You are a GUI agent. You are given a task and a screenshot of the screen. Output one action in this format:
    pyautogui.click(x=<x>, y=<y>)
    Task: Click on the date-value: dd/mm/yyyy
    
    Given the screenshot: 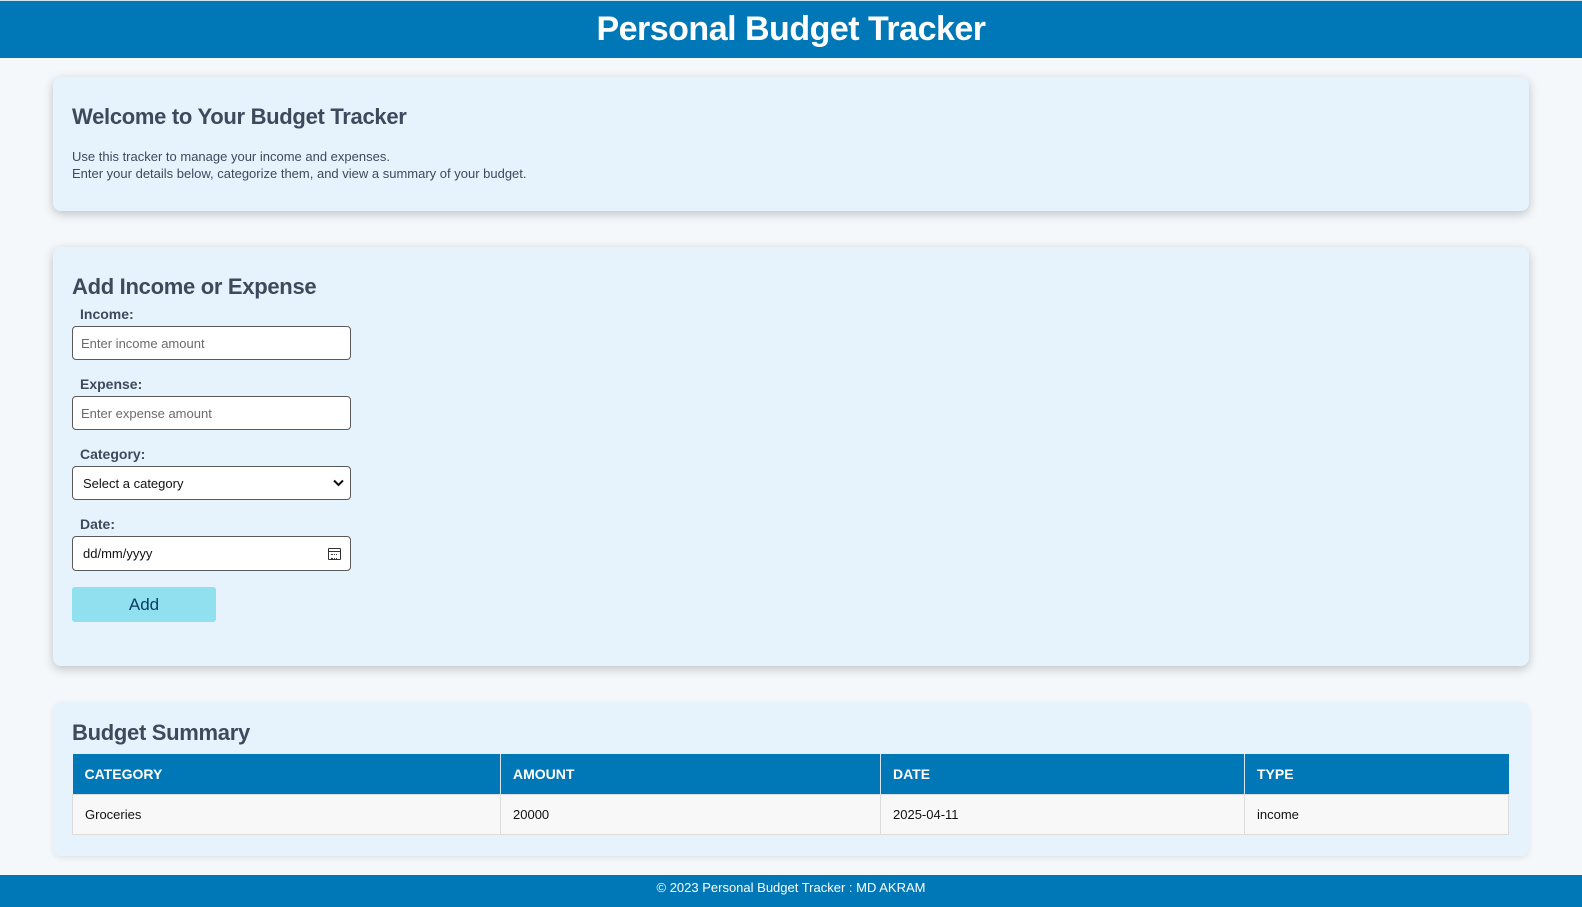 What is the action you would take?
    pyautogui.click(x=118, y=553)
    